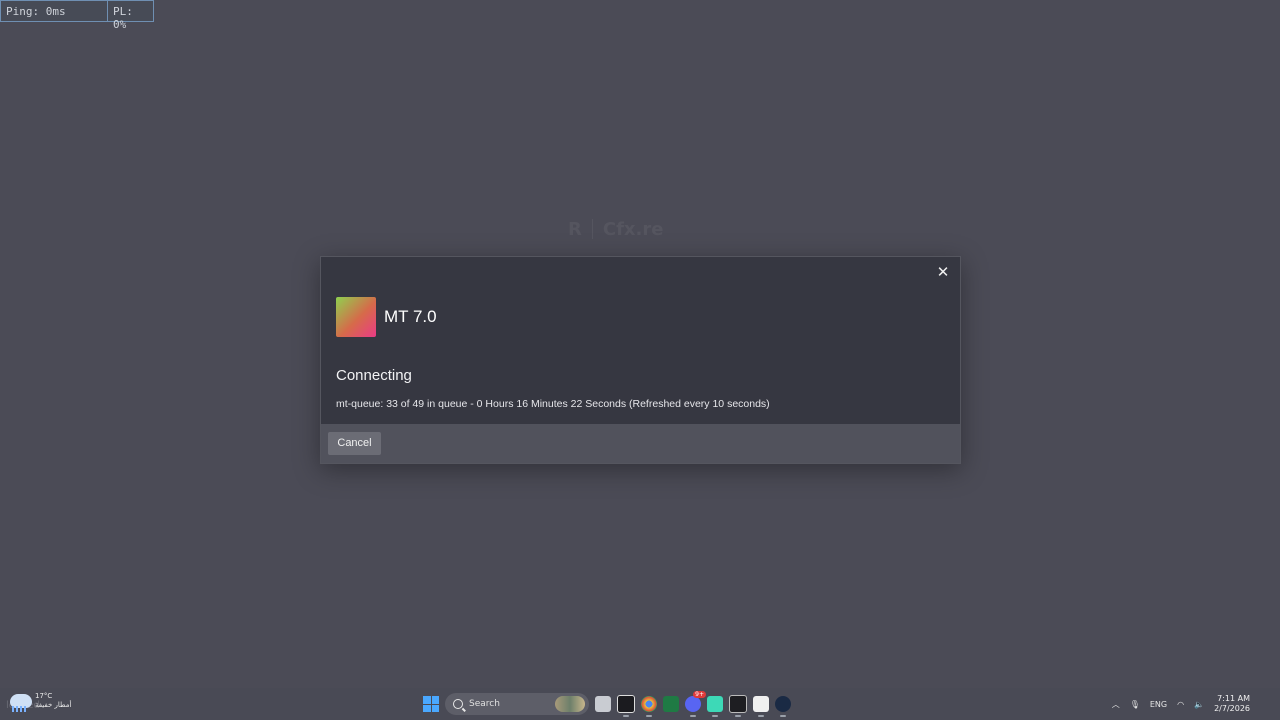 The image size is (1280, 720). I want to click on search-icon, so click(458, 704).